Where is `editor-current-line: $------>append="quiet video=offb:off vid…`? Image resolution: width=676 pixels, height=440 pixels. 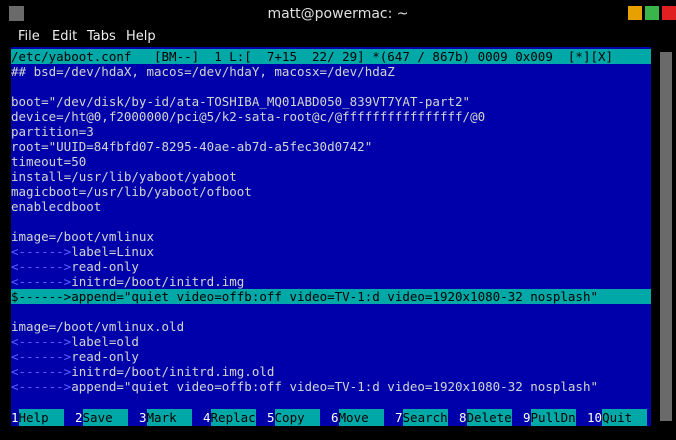
editor-current-line: $------>append="quiet video=offb:off vid… is located at coordinates (331, 296).